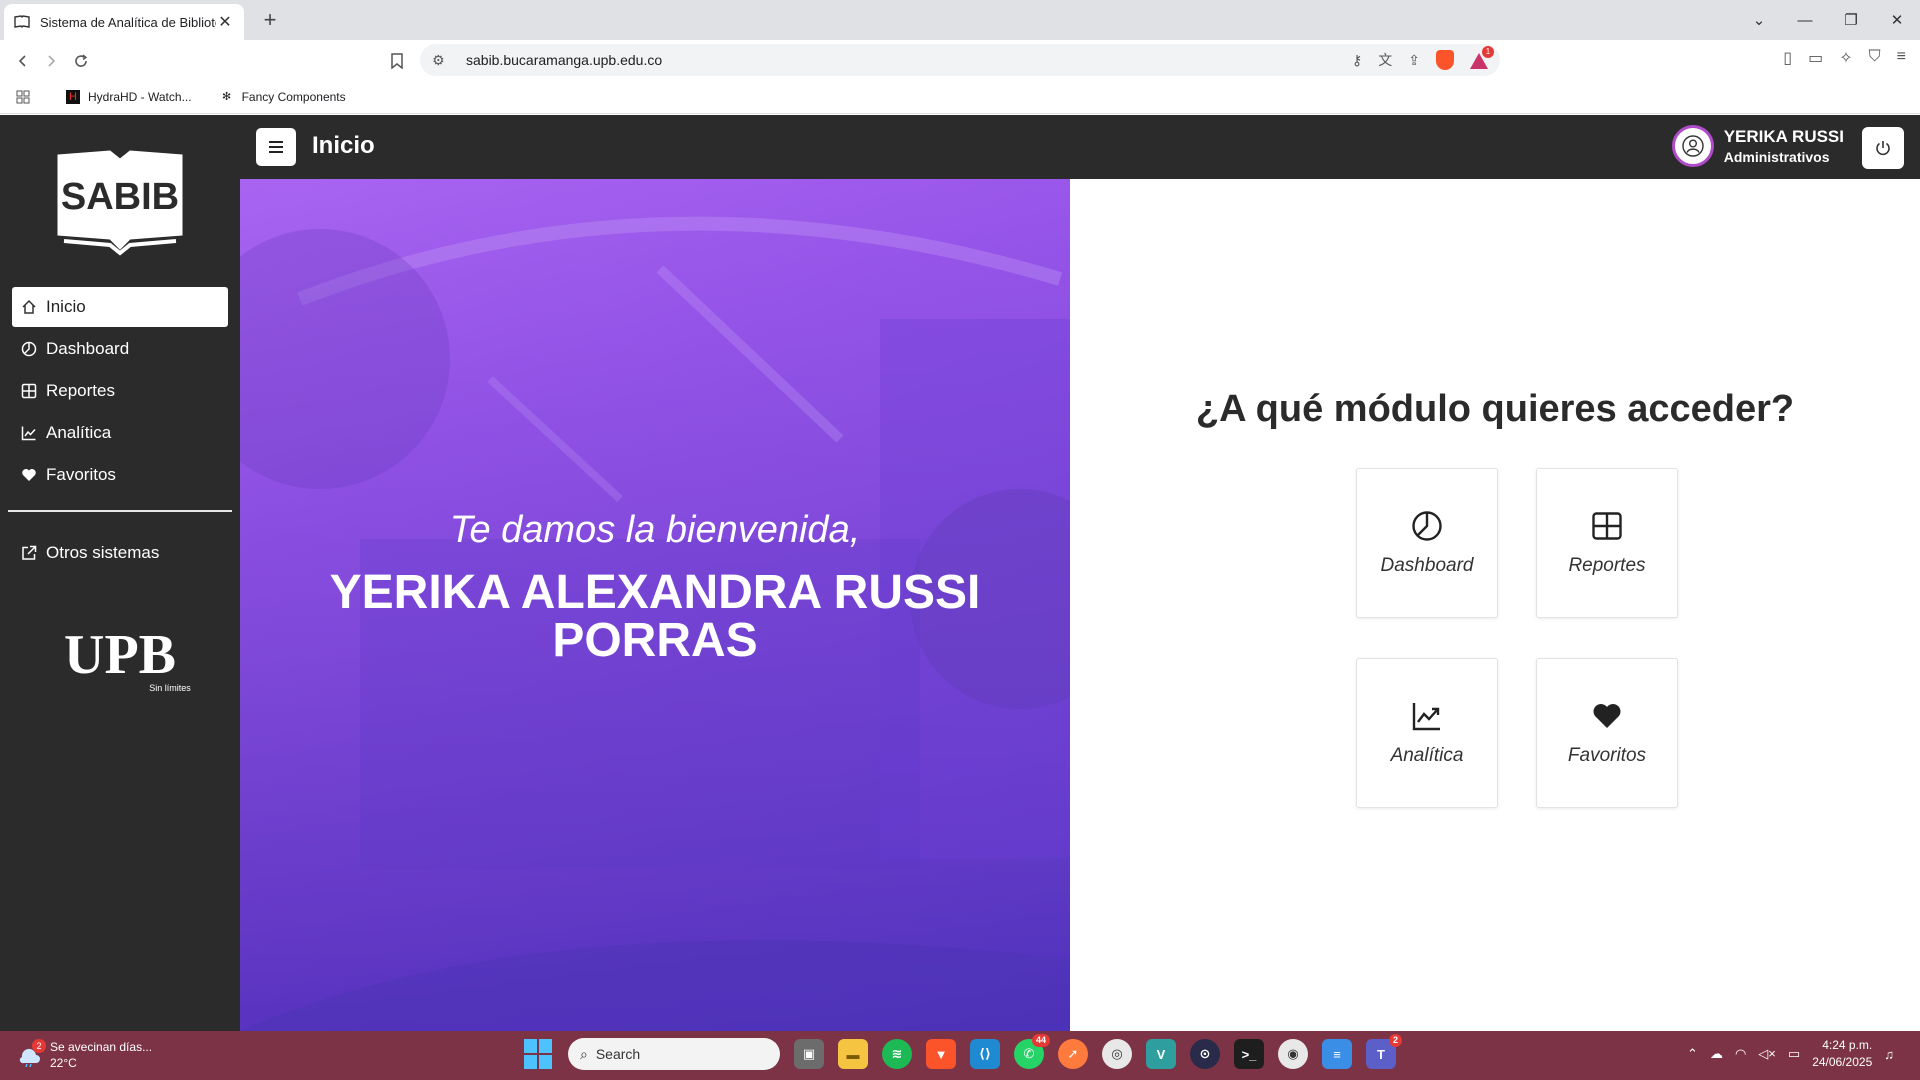 Image resolution: width=1920 pixels, height=1080 pixels. I want to click on welcome-greeting: Te damos la bienvenida,, so click(655, 530).